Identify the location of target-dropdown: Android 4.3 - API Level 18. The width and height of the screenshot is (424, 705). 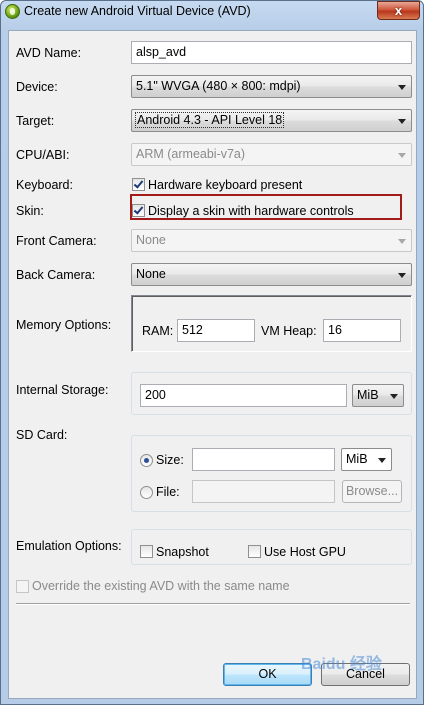
(271, 120).